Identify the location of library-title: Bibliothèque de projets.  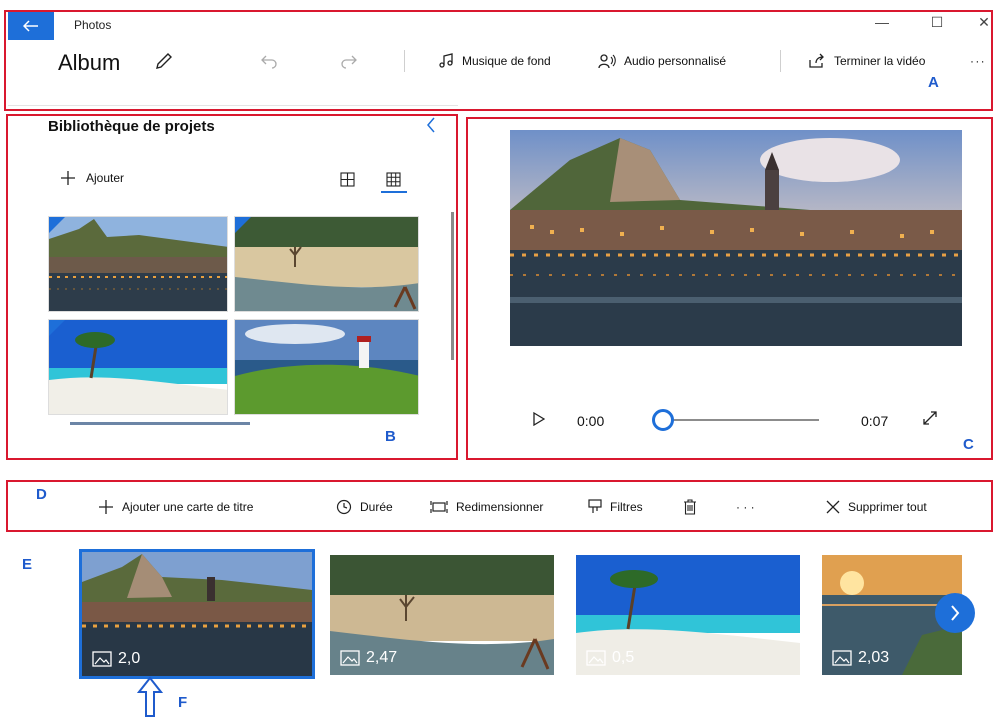
(131, 126).